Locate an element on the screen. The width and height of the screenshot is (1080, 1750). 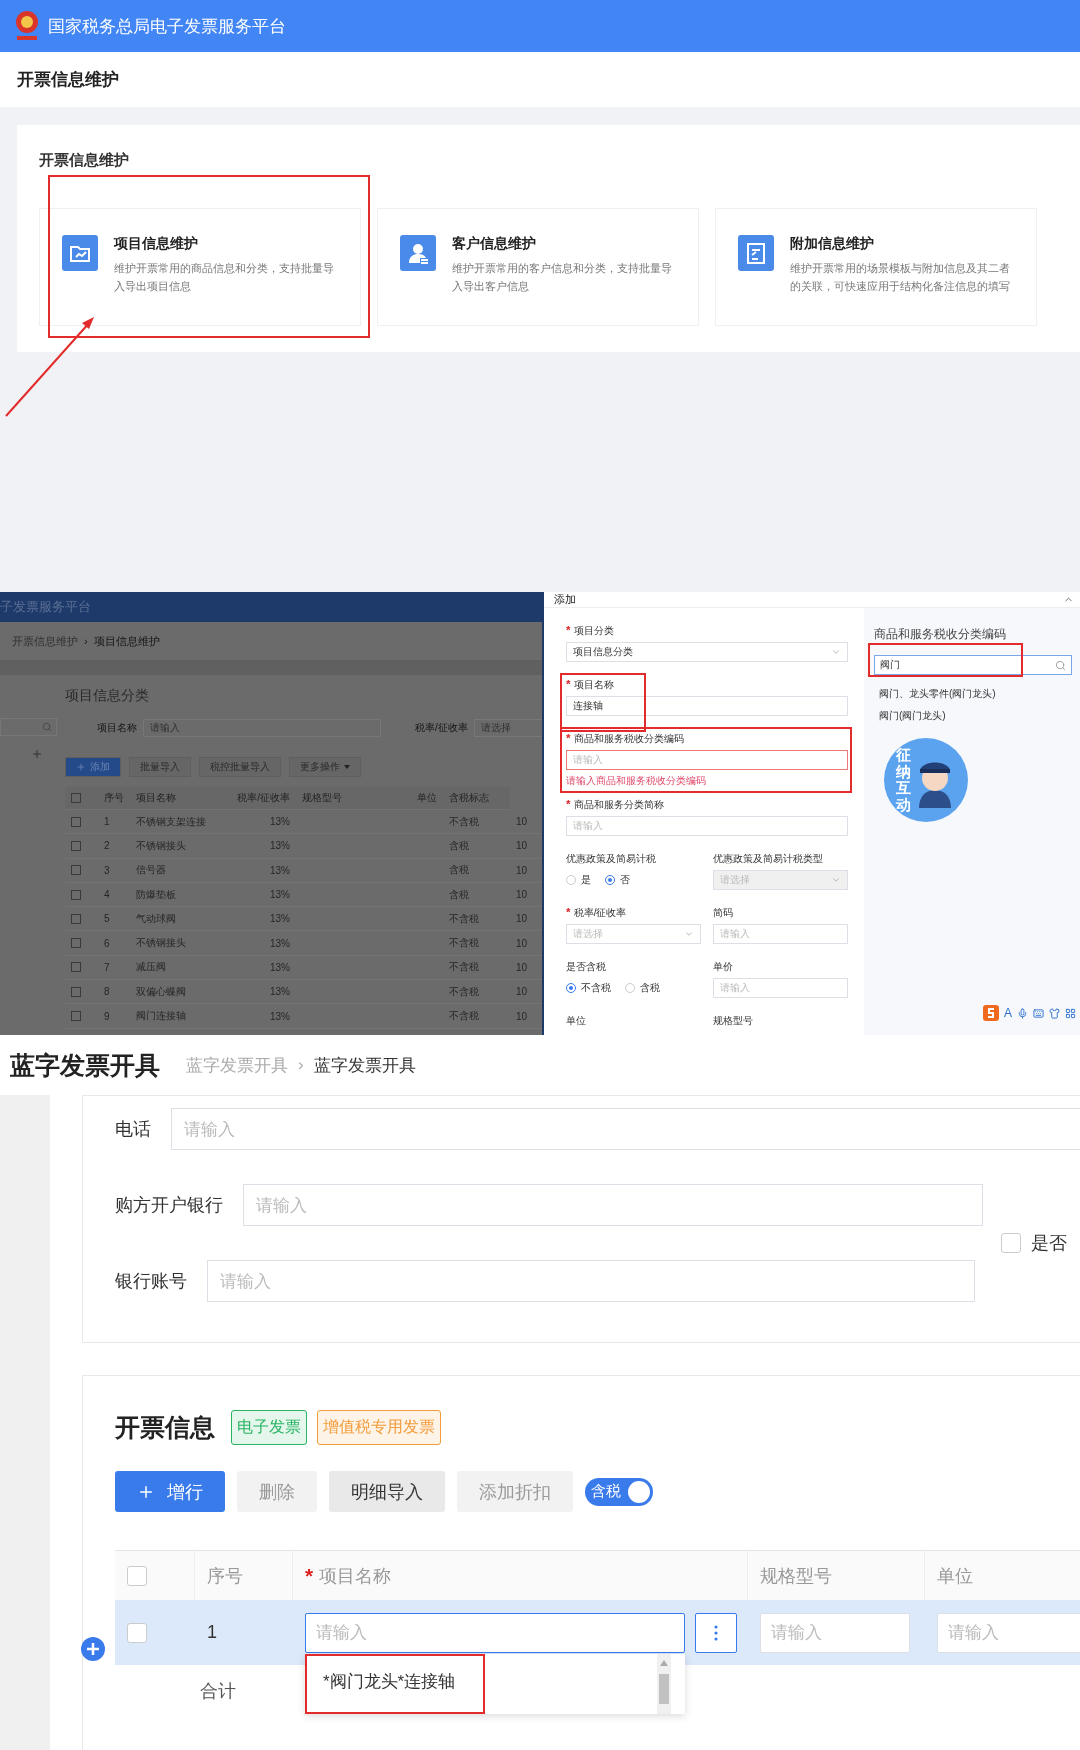
table-cell: 7 is located at coordinates (114, 968).